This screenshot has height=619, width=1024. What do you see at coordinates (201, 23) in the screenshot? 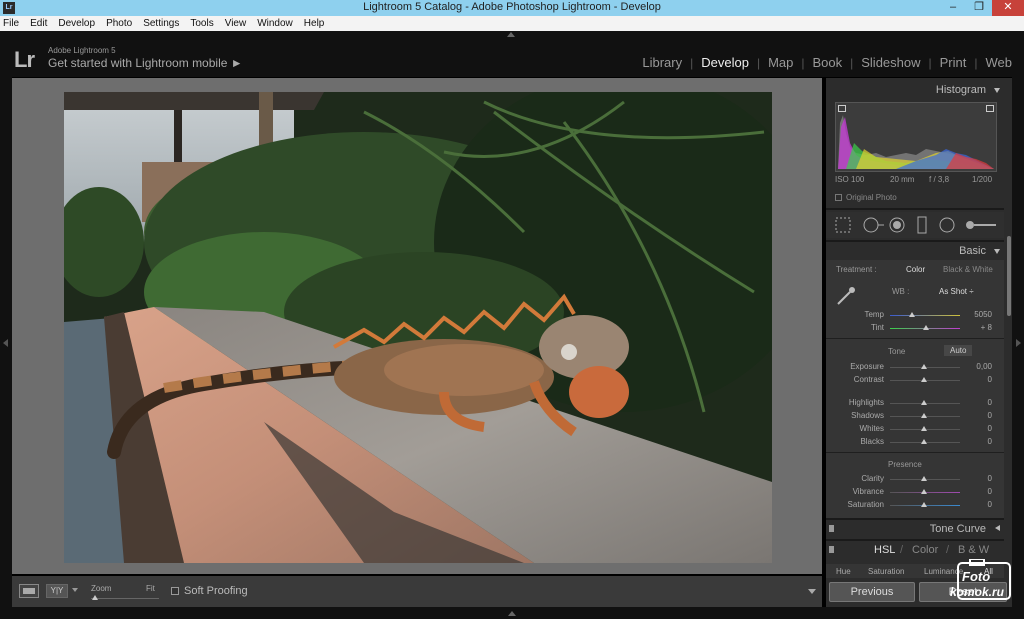
I see `menu-tools: Tools` at bounding box center [201, 23].